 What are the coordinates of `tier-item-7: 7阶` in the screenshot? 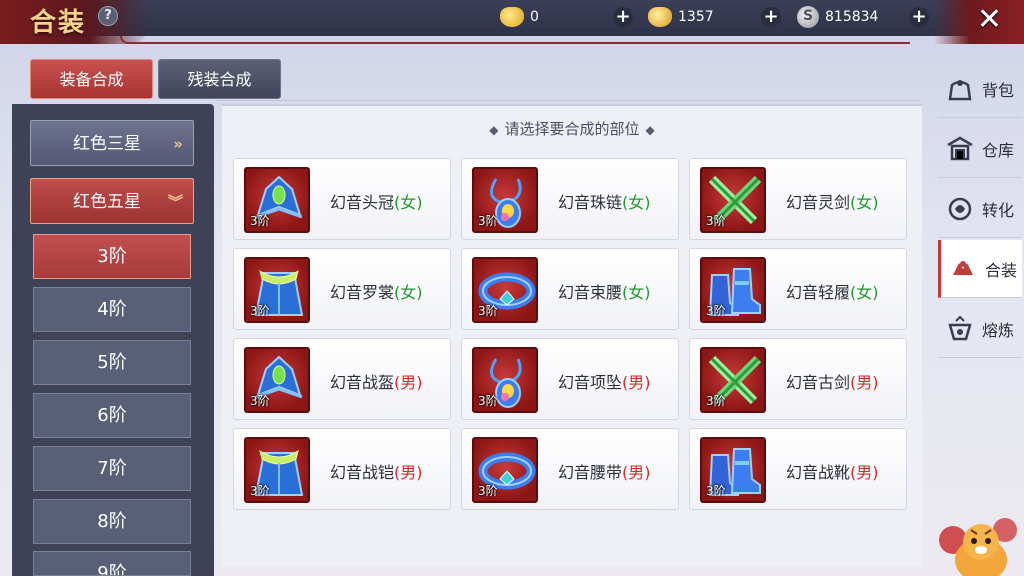 It's located at (112, 468).